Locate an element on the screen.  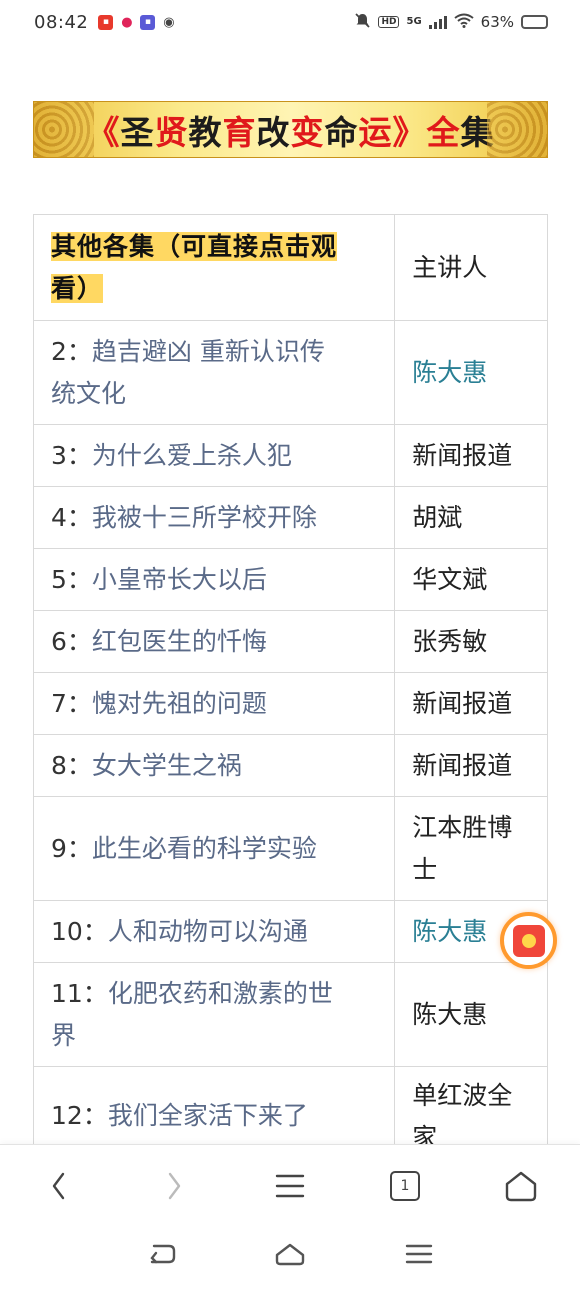
episode-link: 化肥农药和激素的世 is located at coordinates (220, 993).